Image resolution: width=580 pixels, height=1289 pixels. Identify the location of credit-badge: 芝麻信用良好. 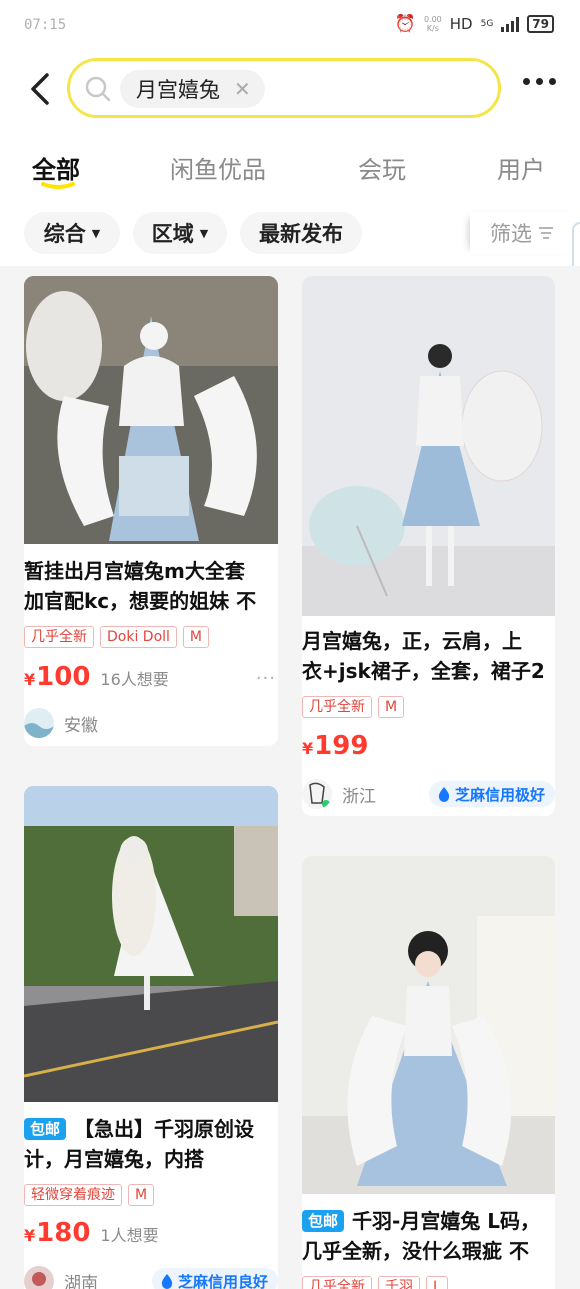
(214, 1278).